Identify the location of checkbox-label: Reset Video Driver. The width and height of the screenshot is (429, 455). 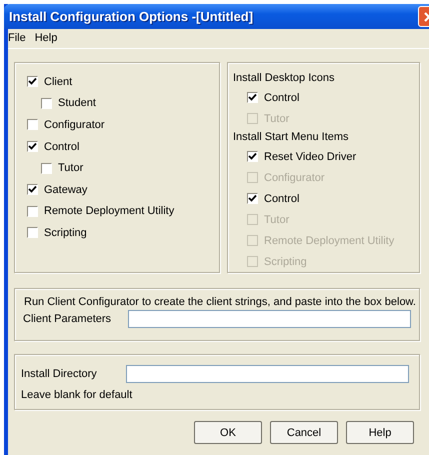
(310, 156).